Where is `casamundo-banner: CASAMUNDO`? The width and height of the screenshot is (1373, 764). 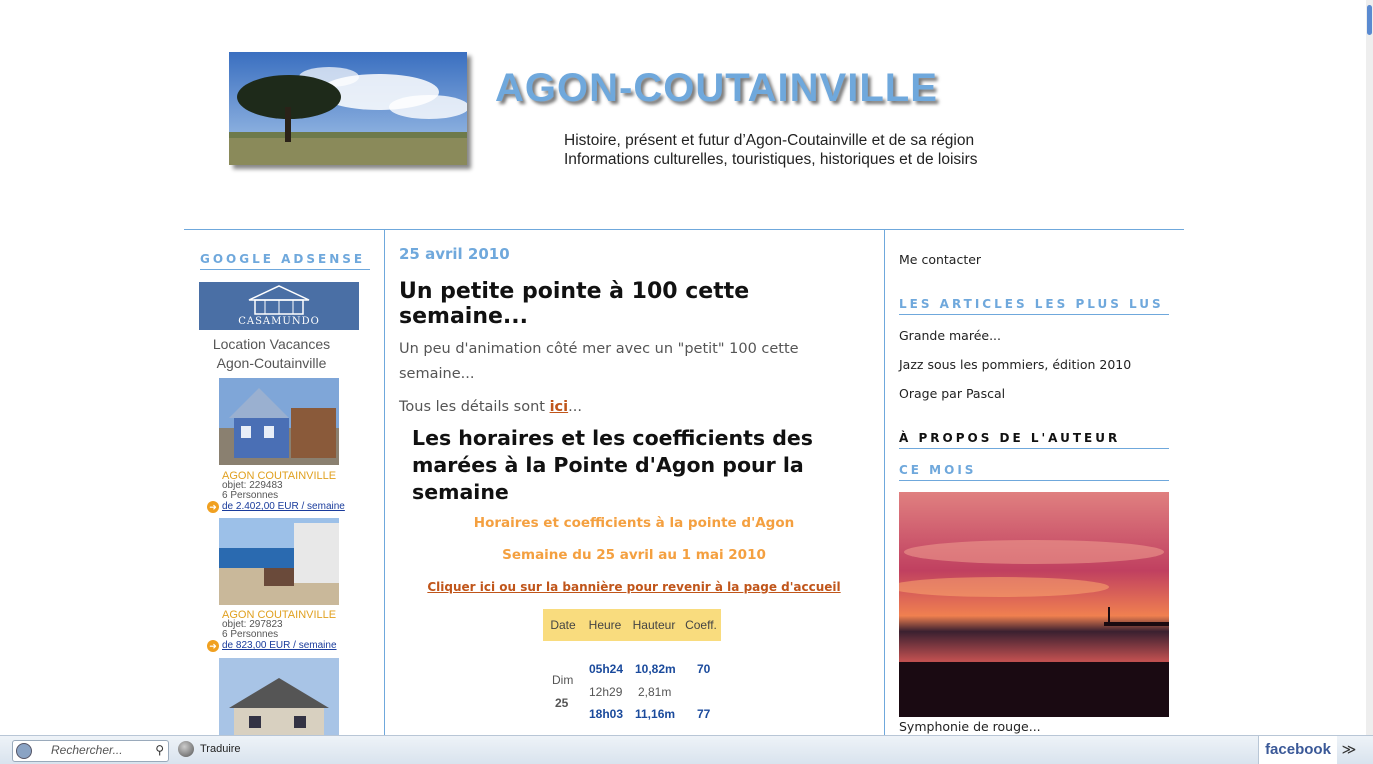 casamundo-banner: CASAMUNDO is located at coordinates (279, 306).